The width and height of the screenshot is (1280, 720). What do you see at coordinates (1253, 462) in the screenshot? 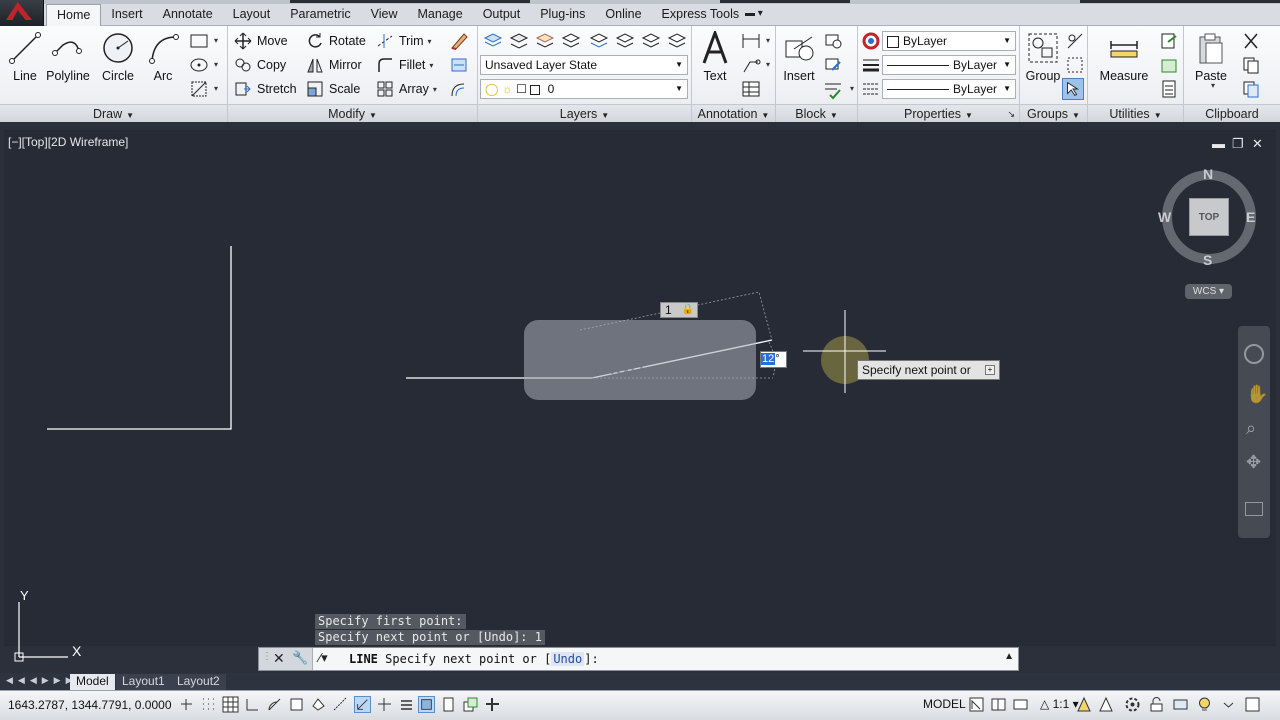
I see `orbit-icon: ✥` at bounding box center [1253, 462].